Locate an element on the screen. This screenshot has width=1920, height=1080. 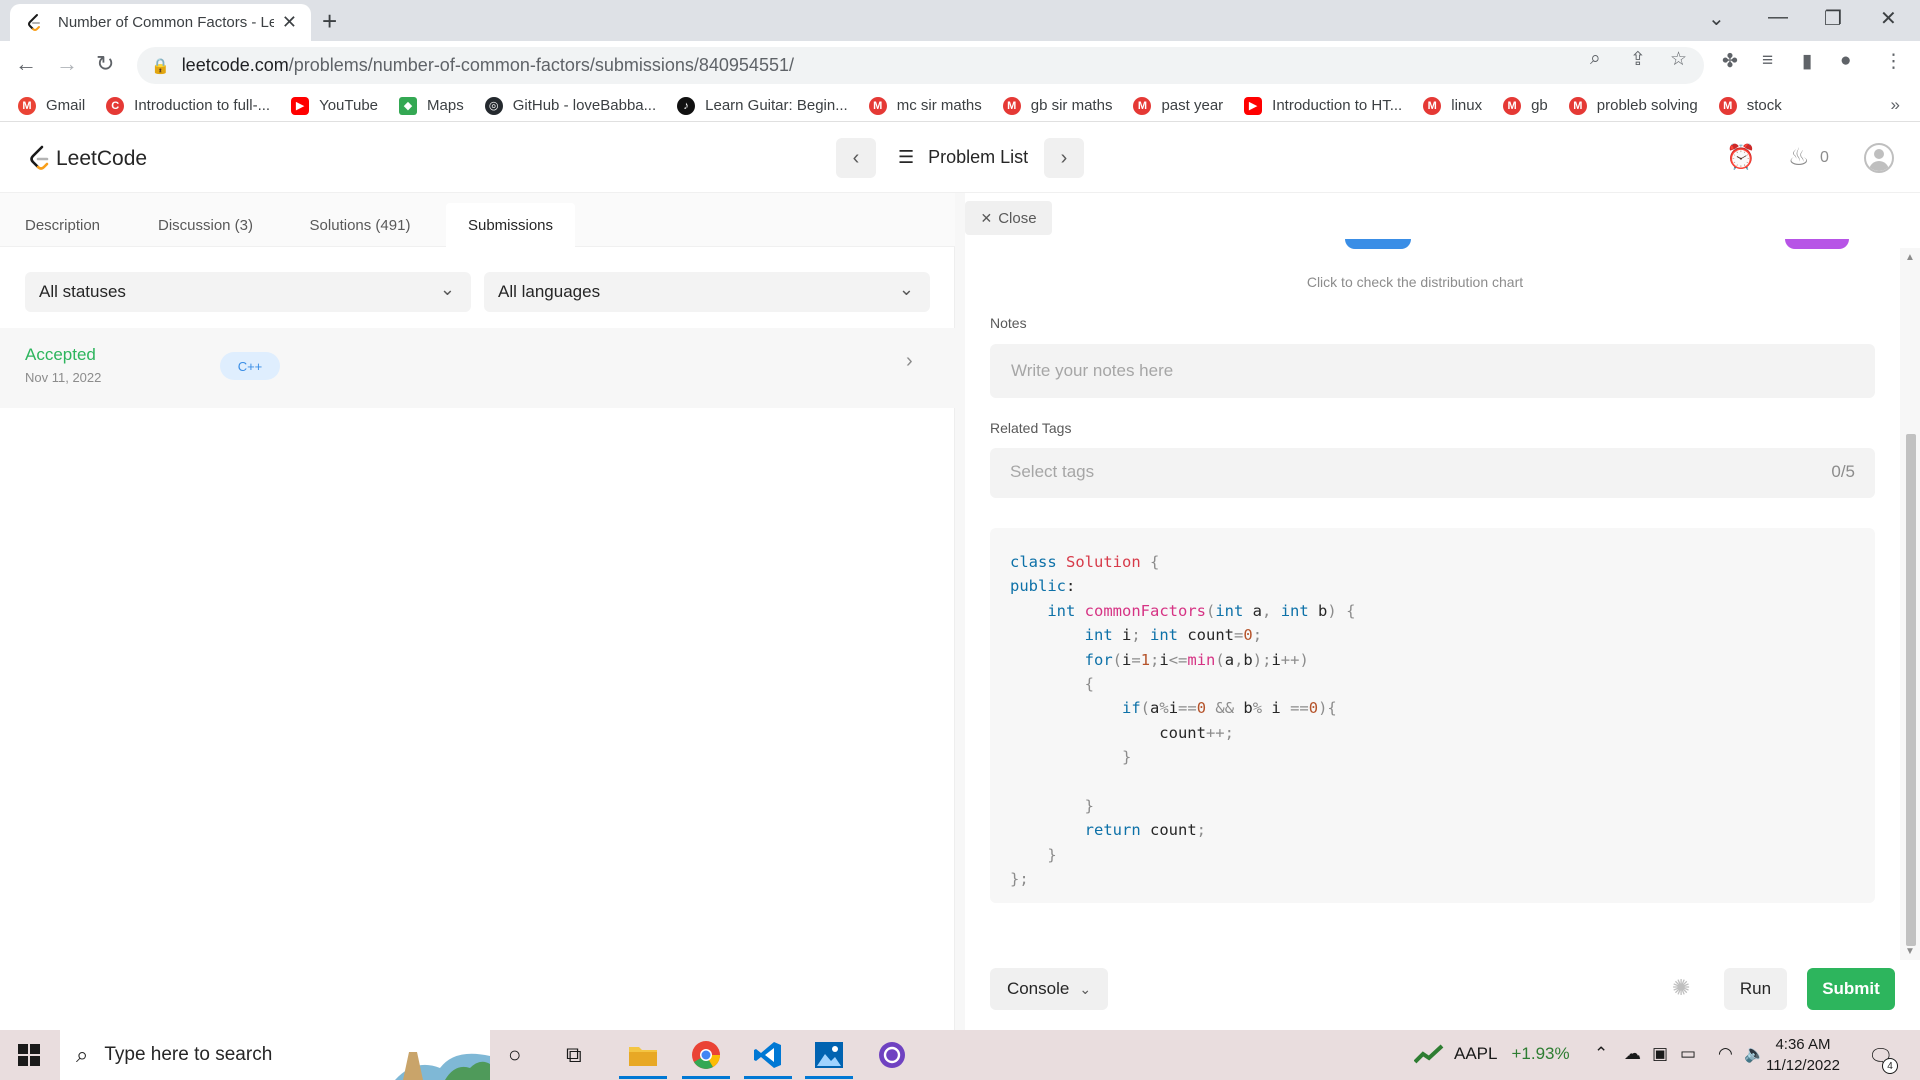
taskbar-search-placeholder: Type here to search is located at coordinates (188, 1054).